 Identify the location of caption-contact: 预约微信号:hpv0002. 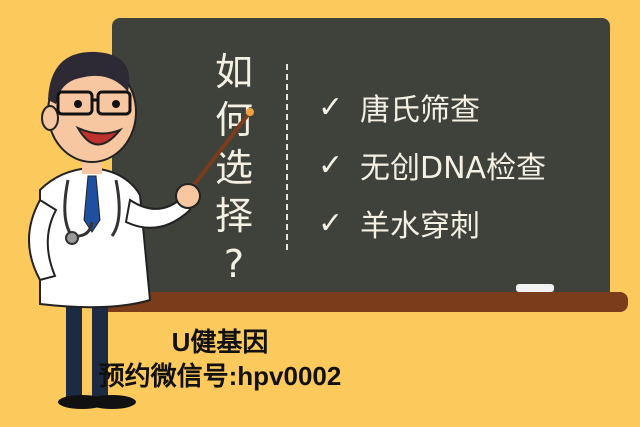
(220, 376).